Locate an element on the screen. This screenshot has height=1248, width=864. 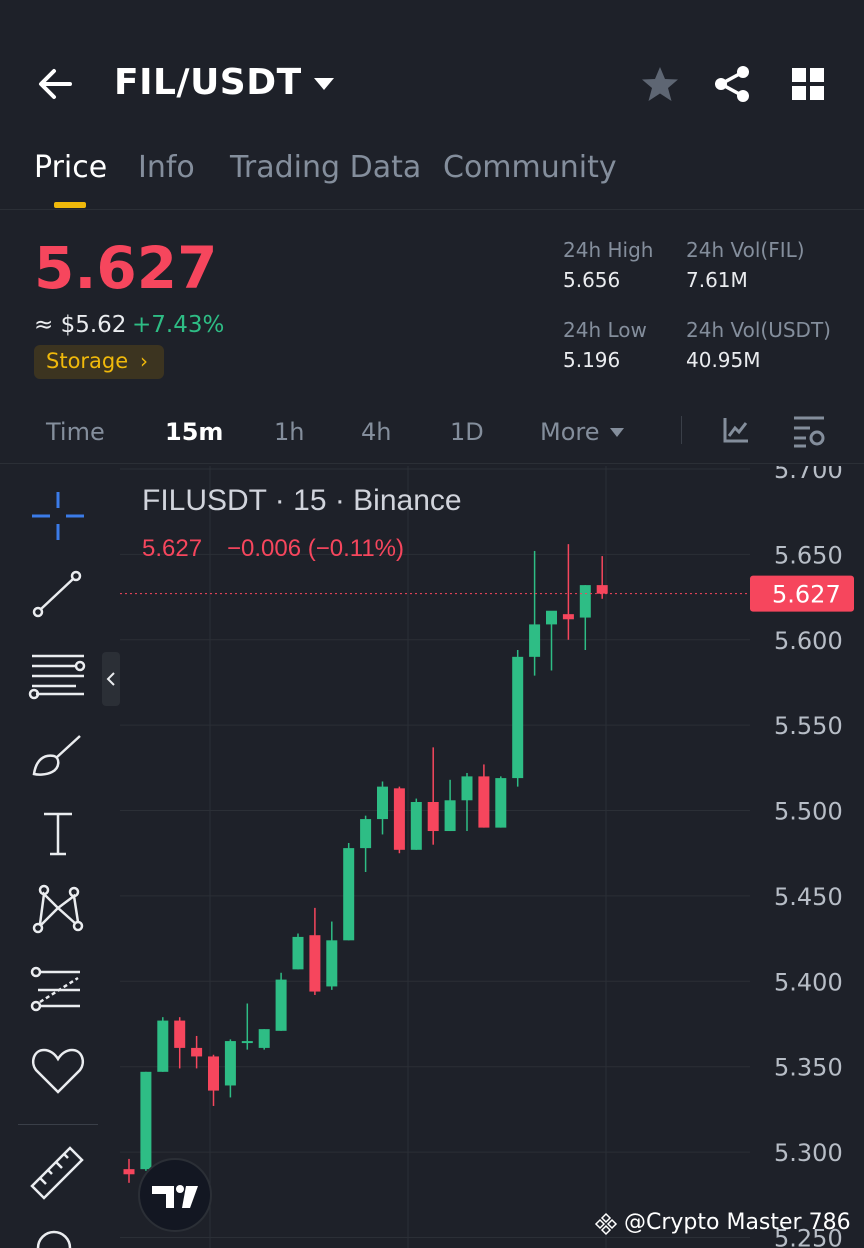
category-tag-label: Storage is located at coordinates (87, 361).